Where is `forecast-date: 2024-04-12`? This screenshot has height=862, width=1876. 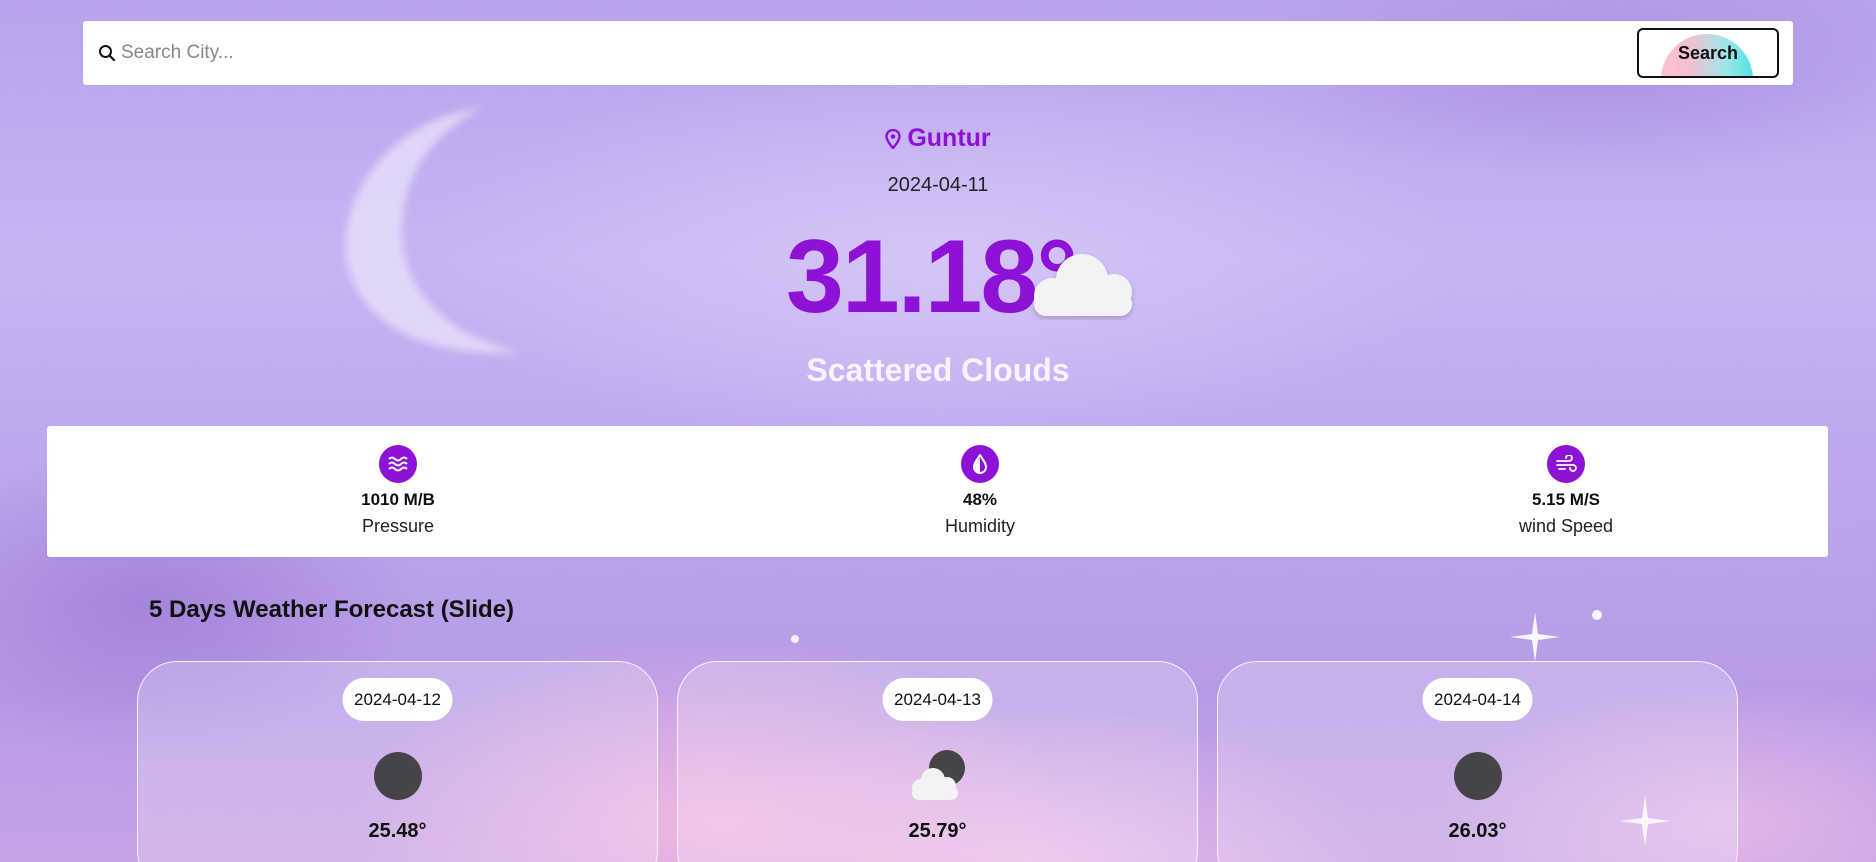
forecast-date: 2024-04-12 is located at coordinates (397, 699).